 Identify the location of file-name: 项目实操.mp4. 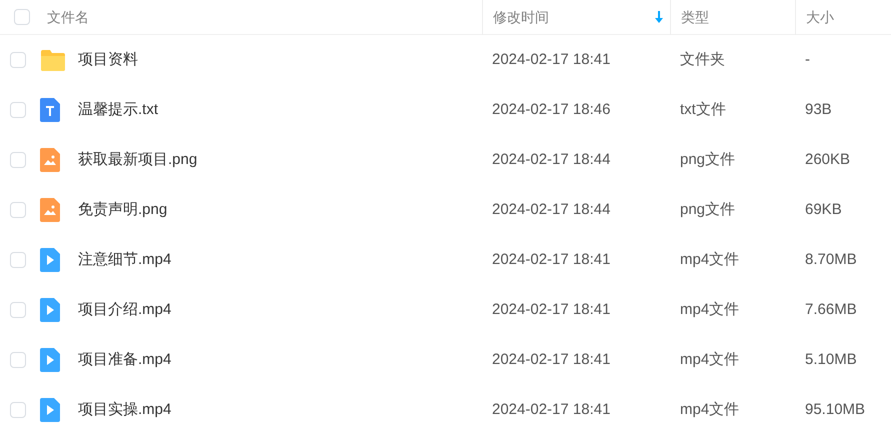
(125, 410).